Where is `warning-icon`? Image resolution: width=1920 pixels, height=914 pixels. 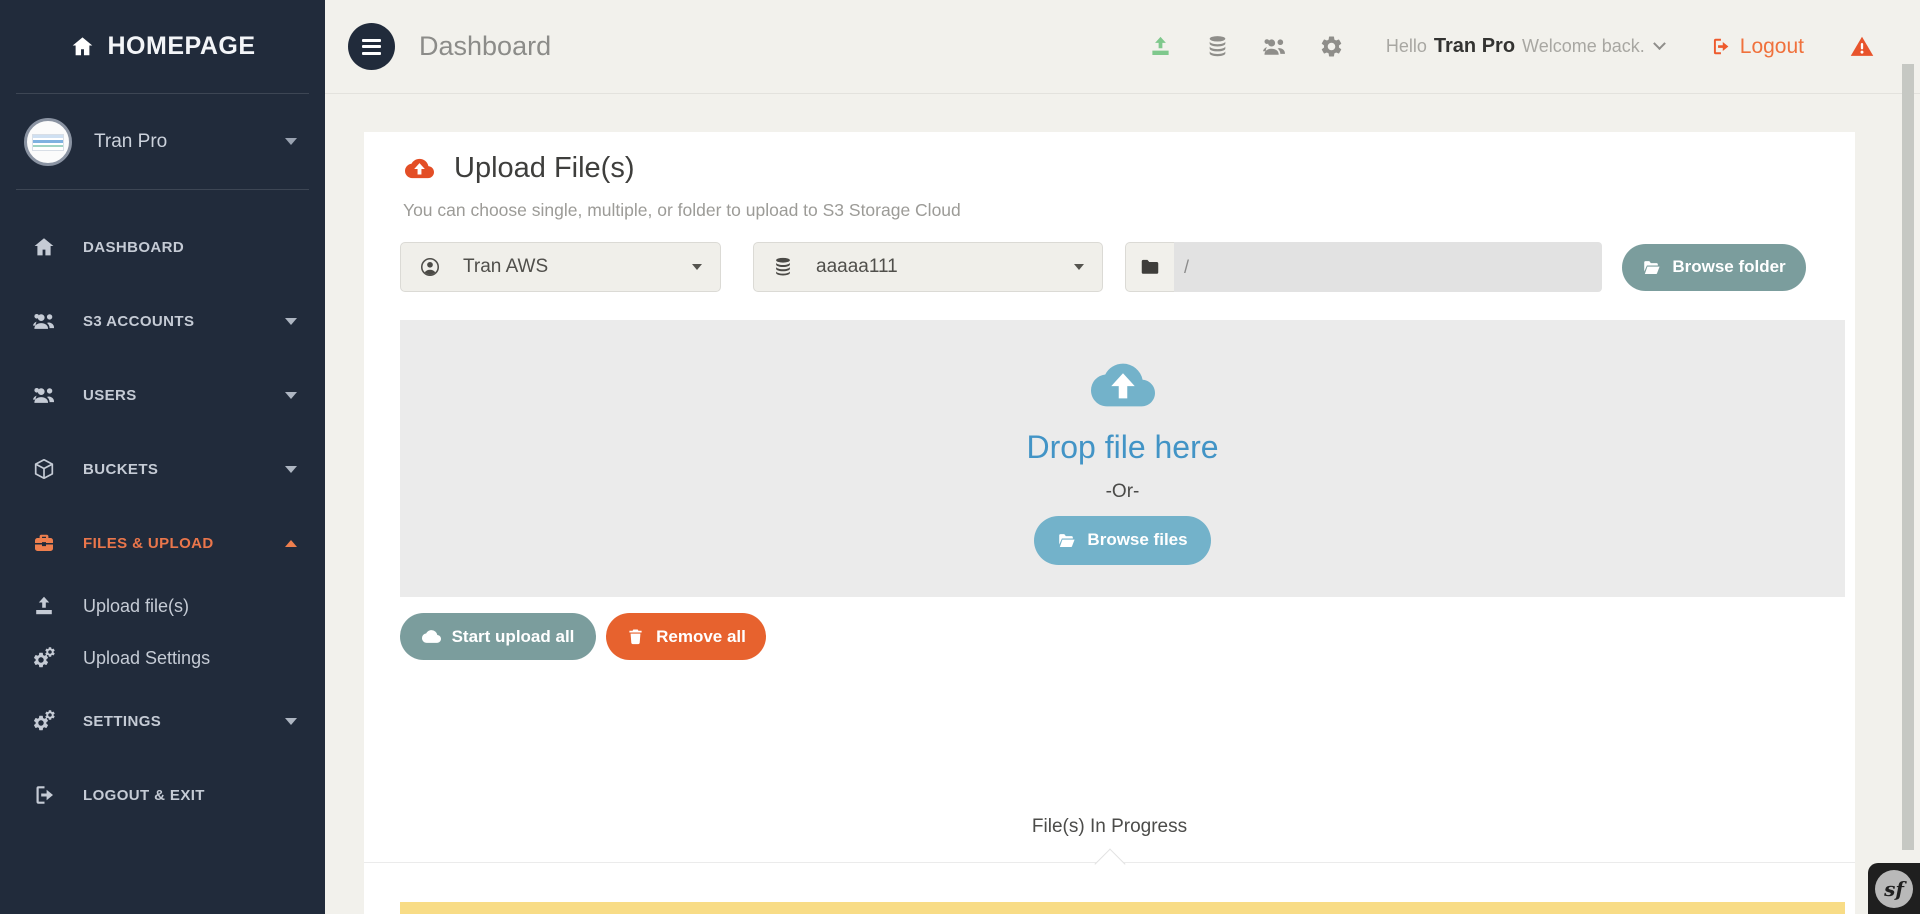
warning-icon is located at coordinates (1862, 46).